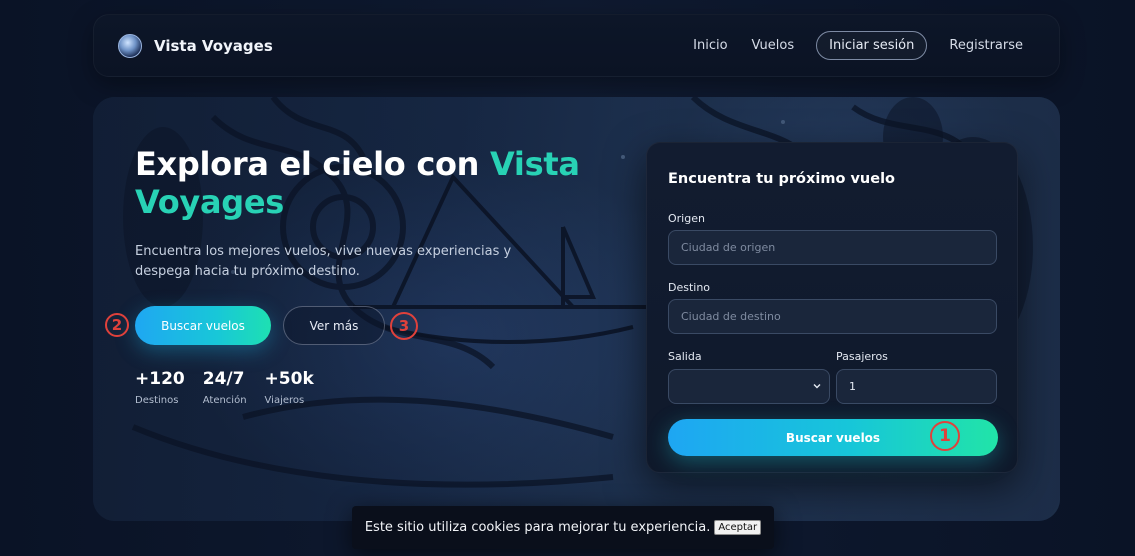 The image size is (1135, 556). I want to click on passengers-input: 1, so click(916, 386).